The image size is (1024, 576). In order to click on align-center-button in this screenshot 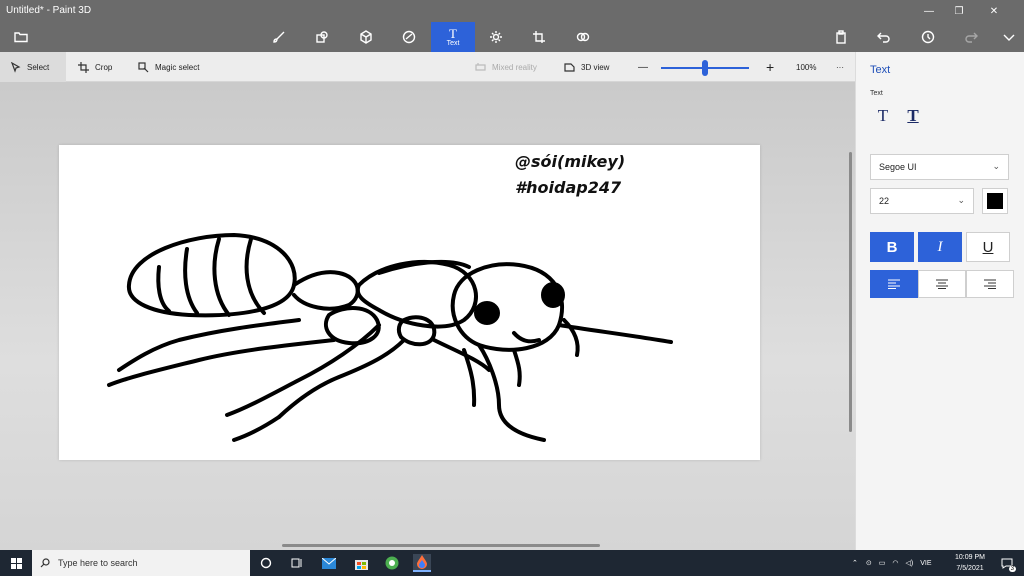, I will do `click(942, 284)`.